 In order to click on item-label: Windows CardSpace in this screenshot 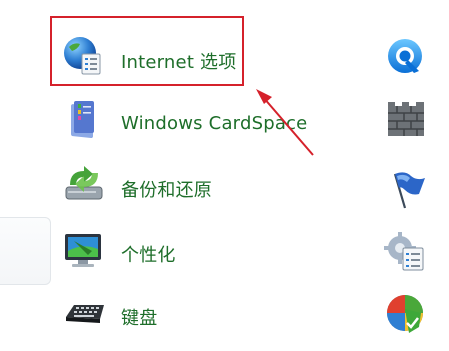, I will do `click(214, 123)`.